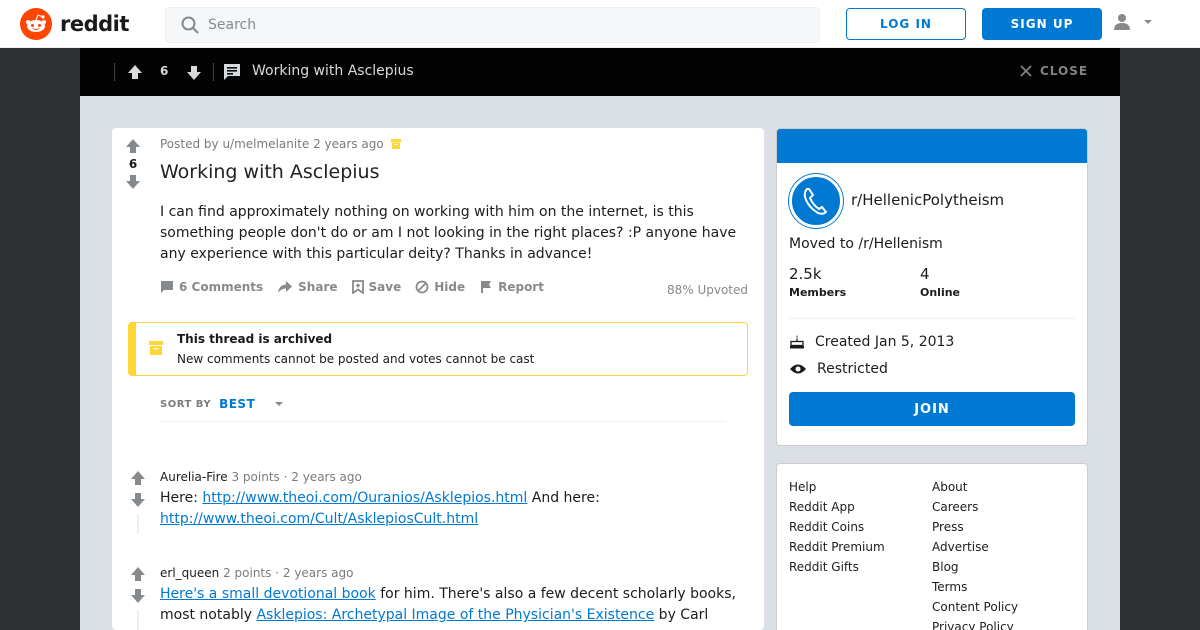 The height and width of the screenshot is (630, 1200). I want to click on comment-author: erl_queen, so click(189, 573).